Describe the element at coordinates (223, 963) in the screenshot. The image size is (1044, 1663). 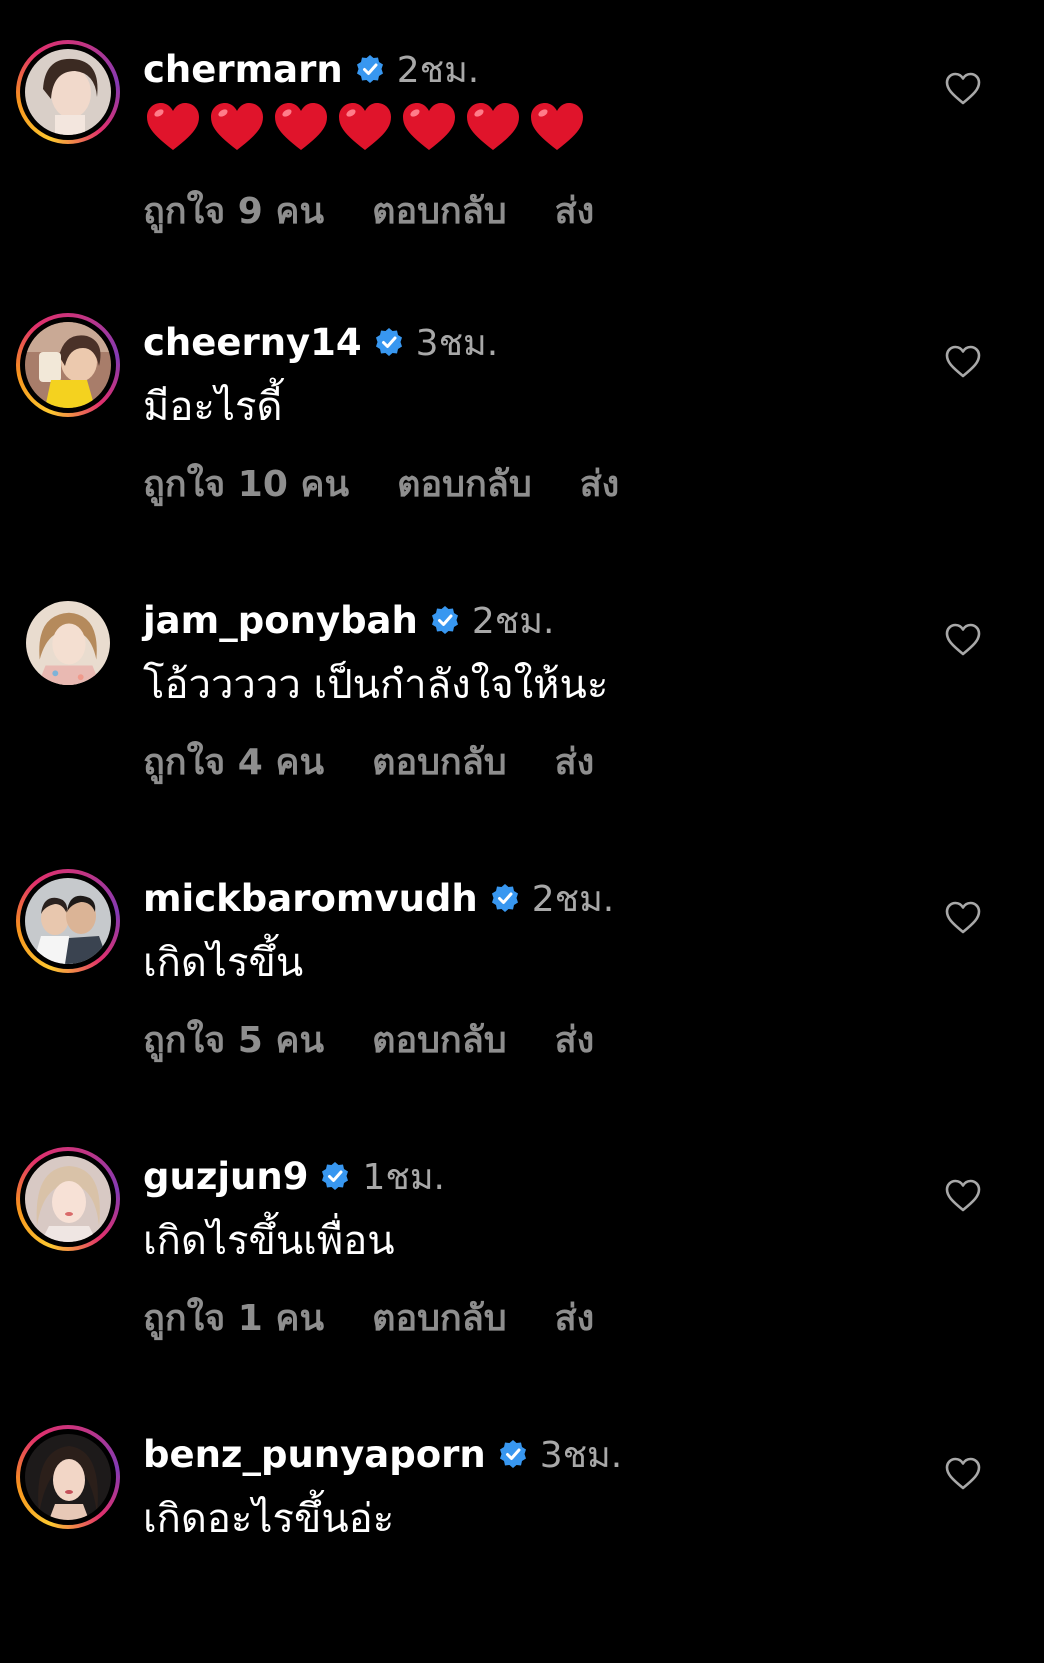
I see `comment-text: เกิดไรขึ้น` at that location.